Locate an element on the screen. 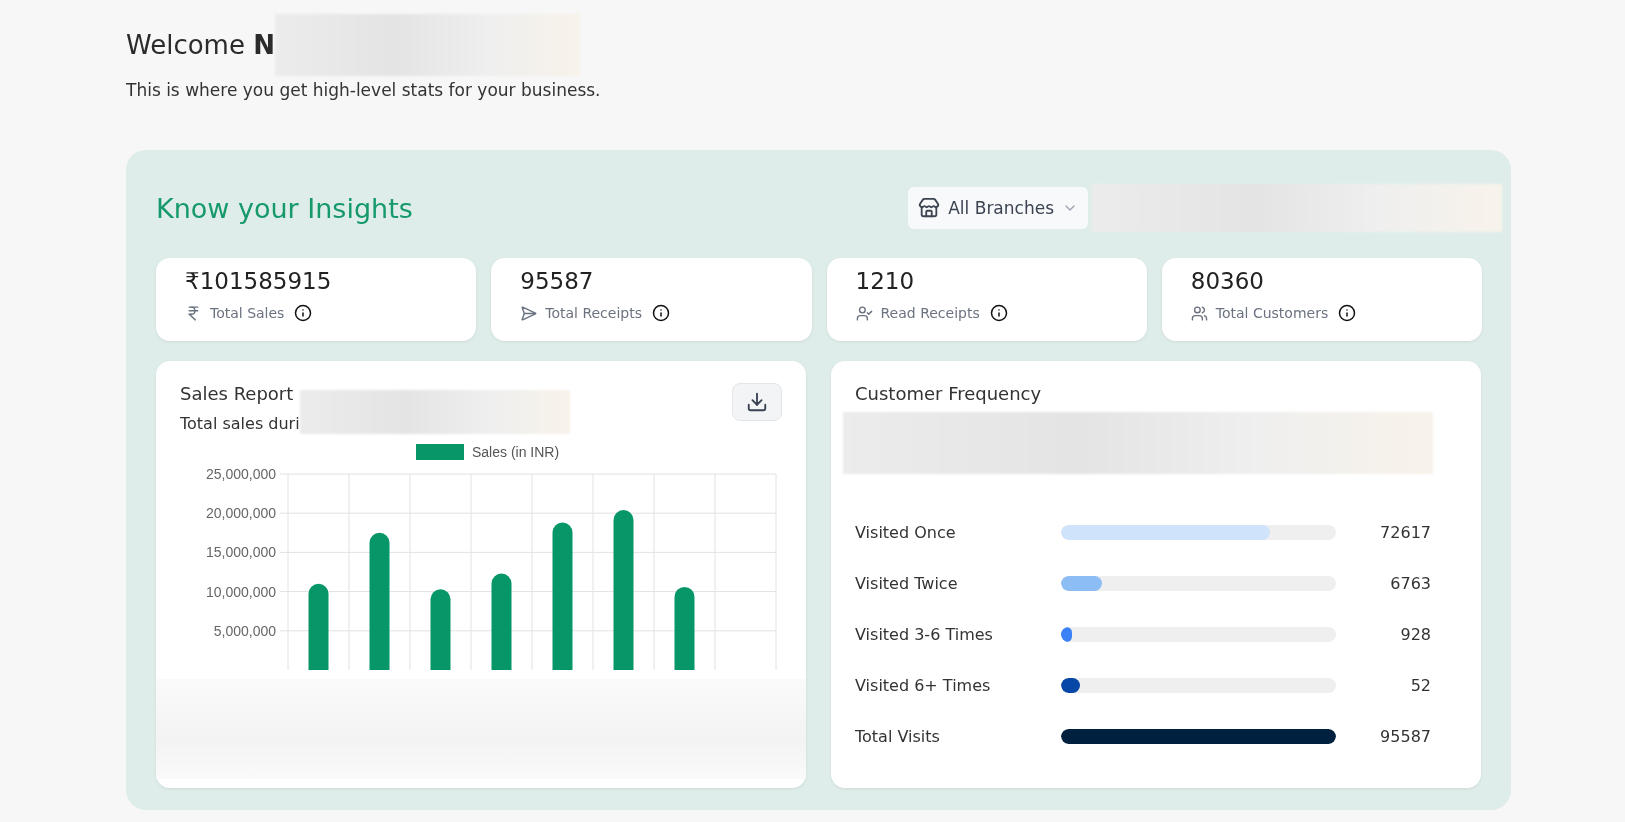 The image size is (1625, 822). welcome-title: Welcome N is located at coordinates (200, 45).